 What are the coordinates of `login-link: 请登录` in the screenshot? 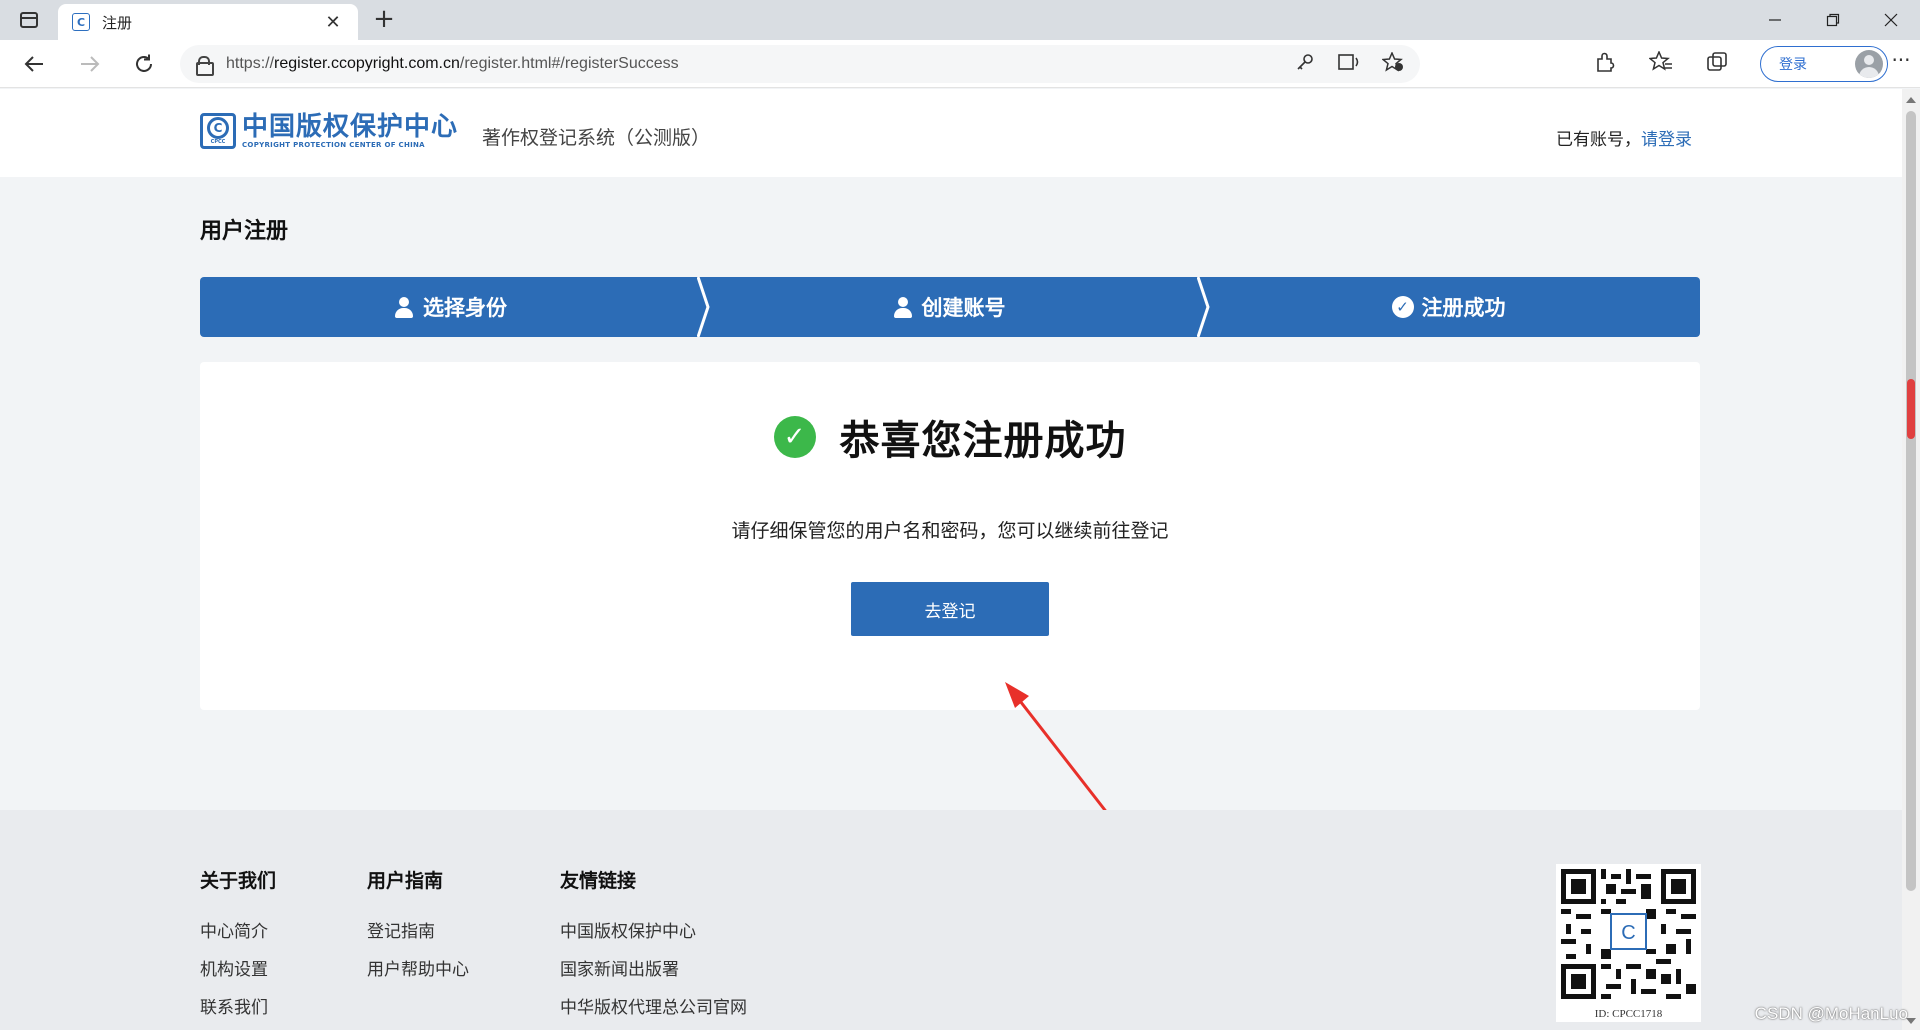 It's located at (1666, 140).